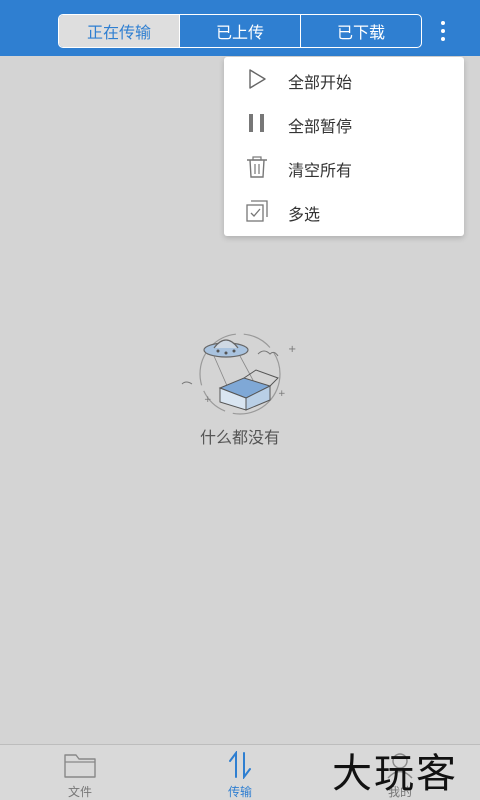  I want to click on top-bar: 正在传输 已上传 已下载, so click(240, 28).